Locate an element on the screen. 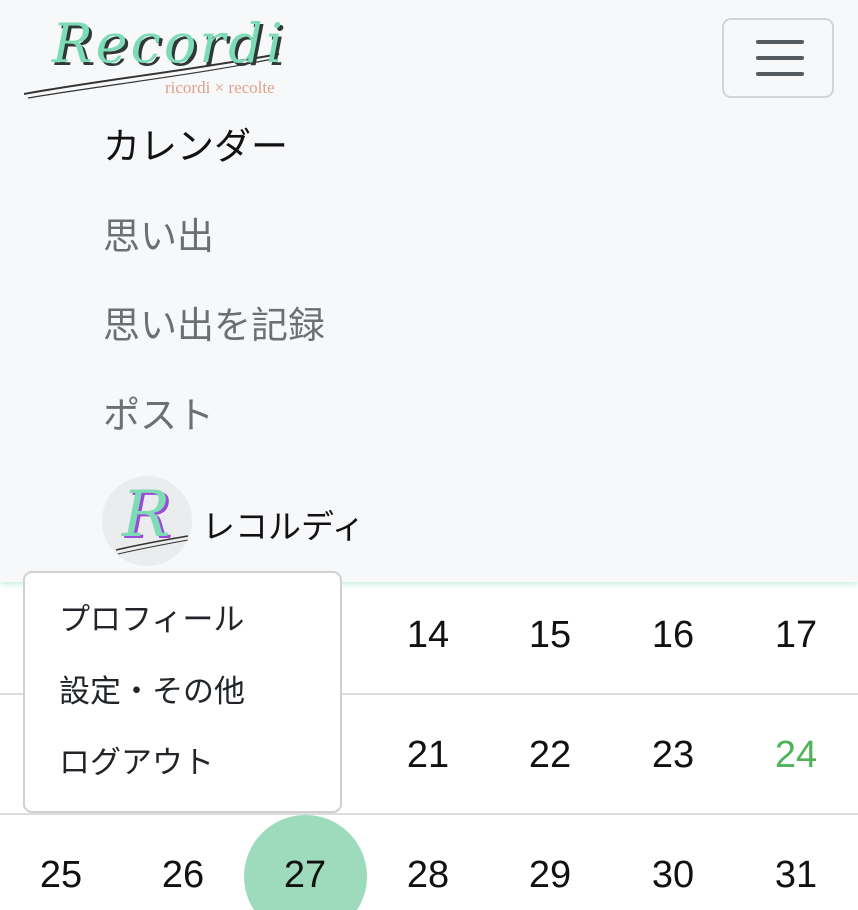 Image resolution: width=858 pixels, height=910 pixels. calendar-day: 26 is located at coordinates (183, 862).